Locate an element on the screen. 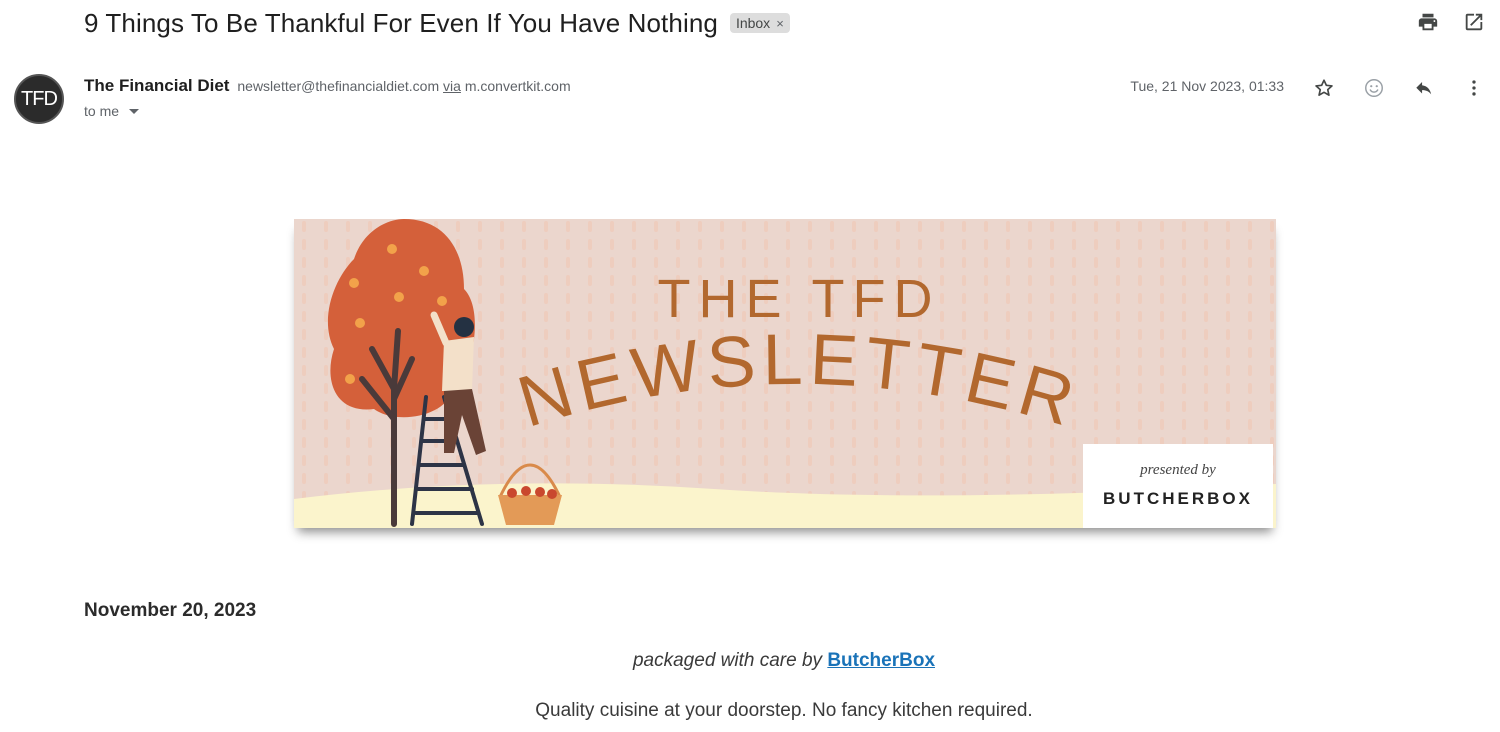 The image size is (1500, 732). sender-email: newsletter@thefinancialdiet.com is located at coordinates (338, 86).